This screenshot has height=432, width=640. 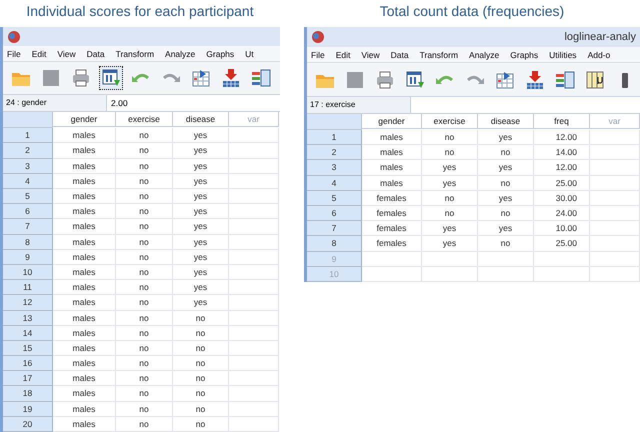 I want to click on panel-heading: Individual scores for each participant, so click(x=140, y=11).